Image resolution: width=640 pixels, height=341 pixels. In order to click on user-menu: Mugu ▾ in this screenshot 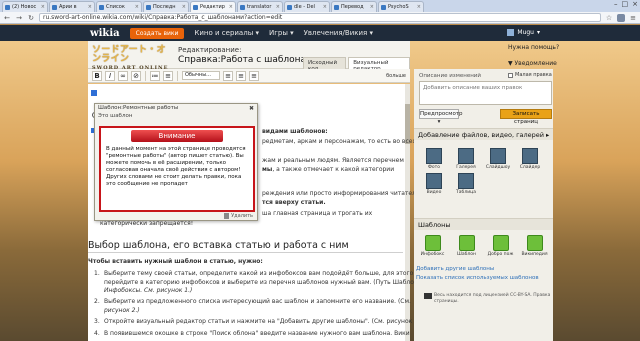, I will do `click(523, 32)`.